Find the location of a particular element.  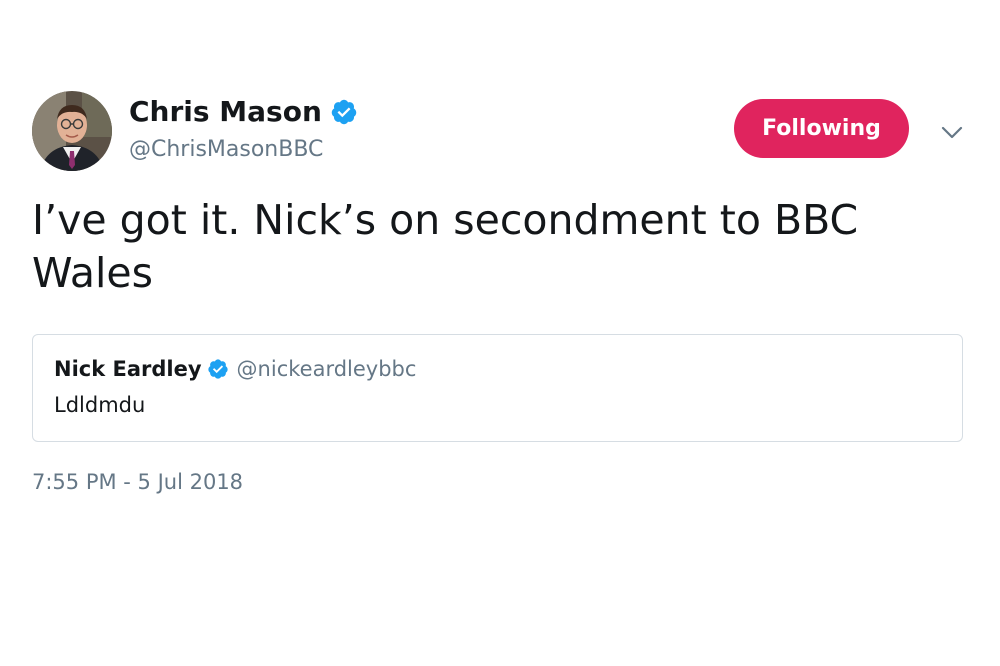

tweet-timestamp: 7:55 PM - 5 Jul 2018 is located at coordinates (137, 482).